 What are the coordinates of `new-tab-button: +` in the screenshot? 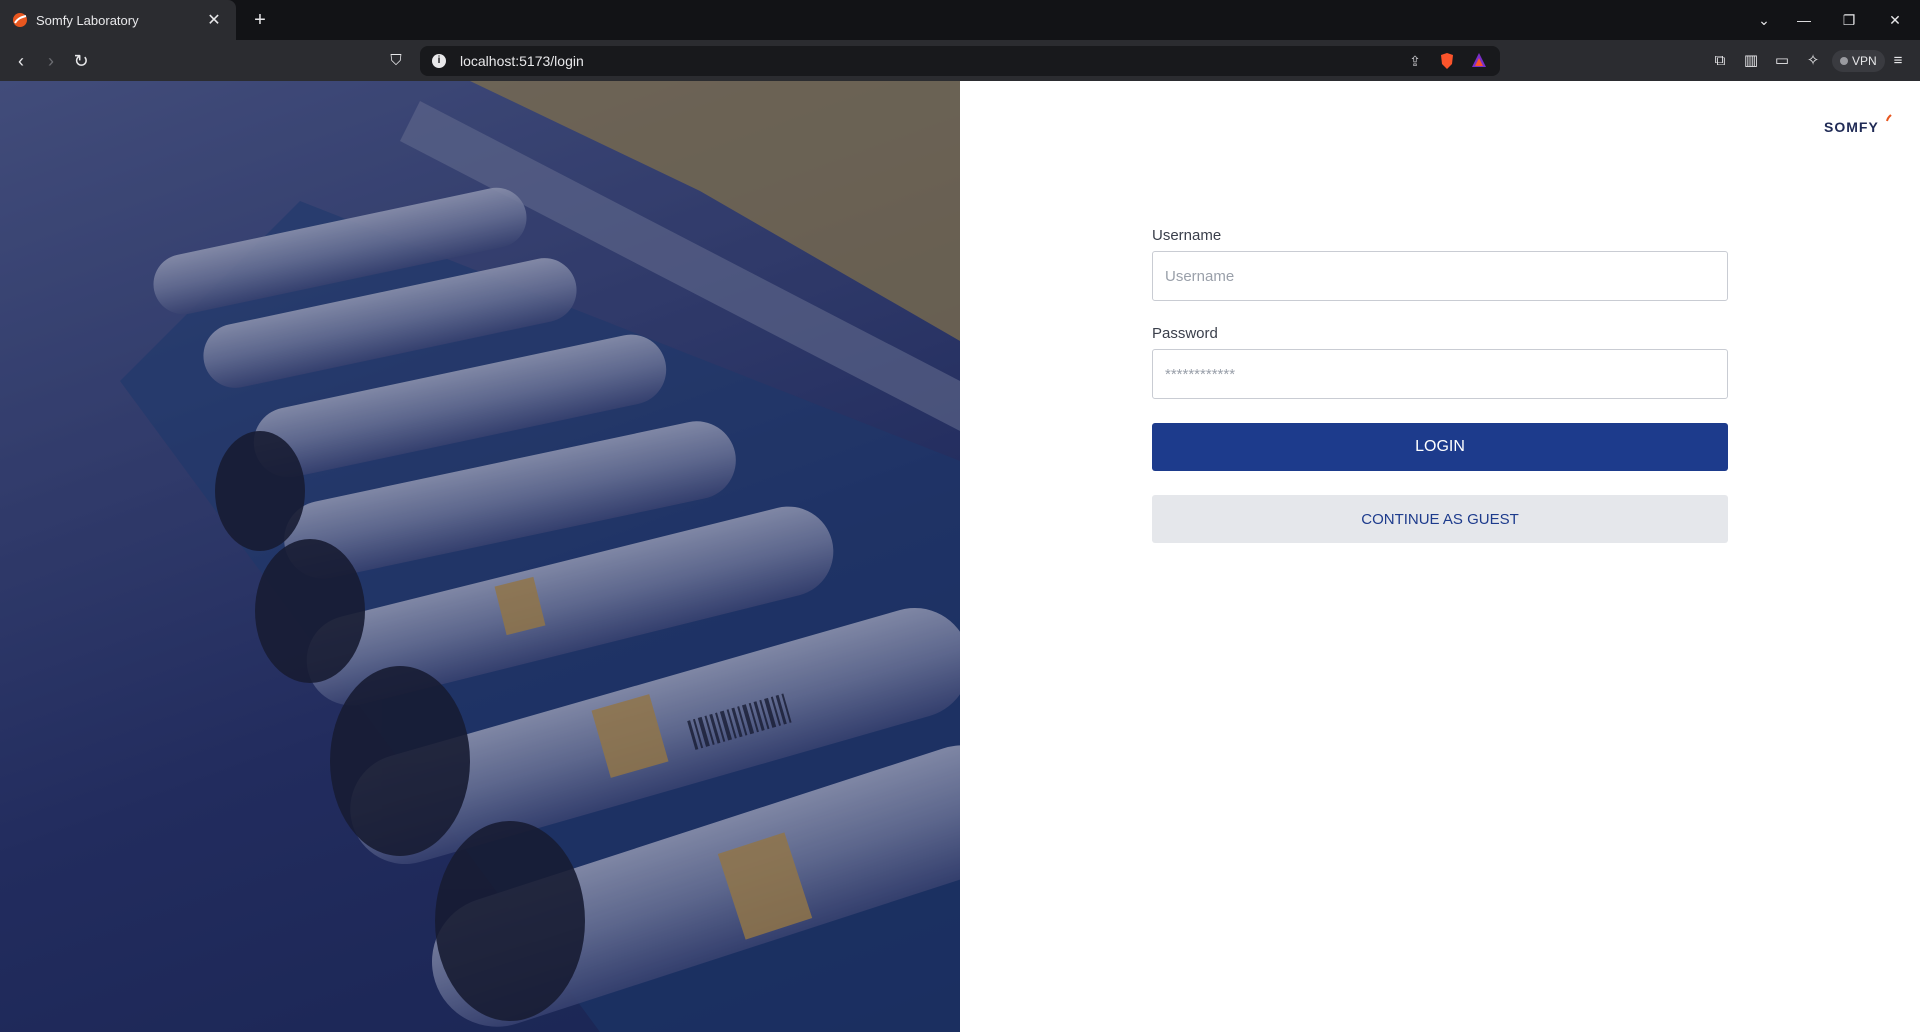 It's located at (260, 20).